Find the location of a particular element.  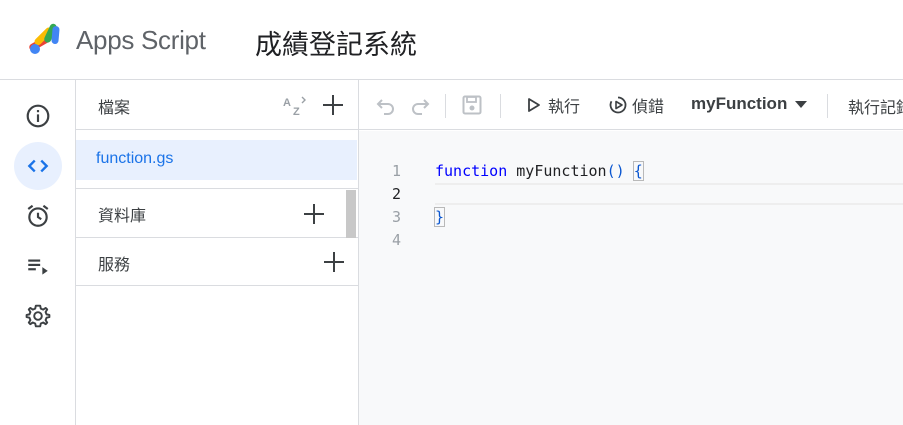

debug-label: 偵錯 is located at coordinates (648, 106).